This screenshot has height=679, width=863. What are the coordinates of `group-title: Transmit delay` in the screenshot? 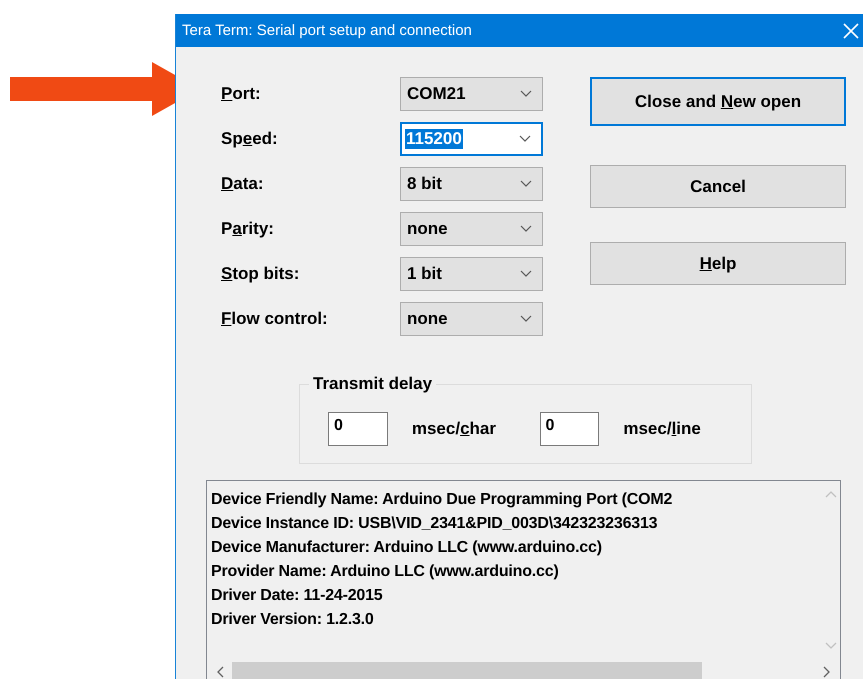 It's located at (372, 384).